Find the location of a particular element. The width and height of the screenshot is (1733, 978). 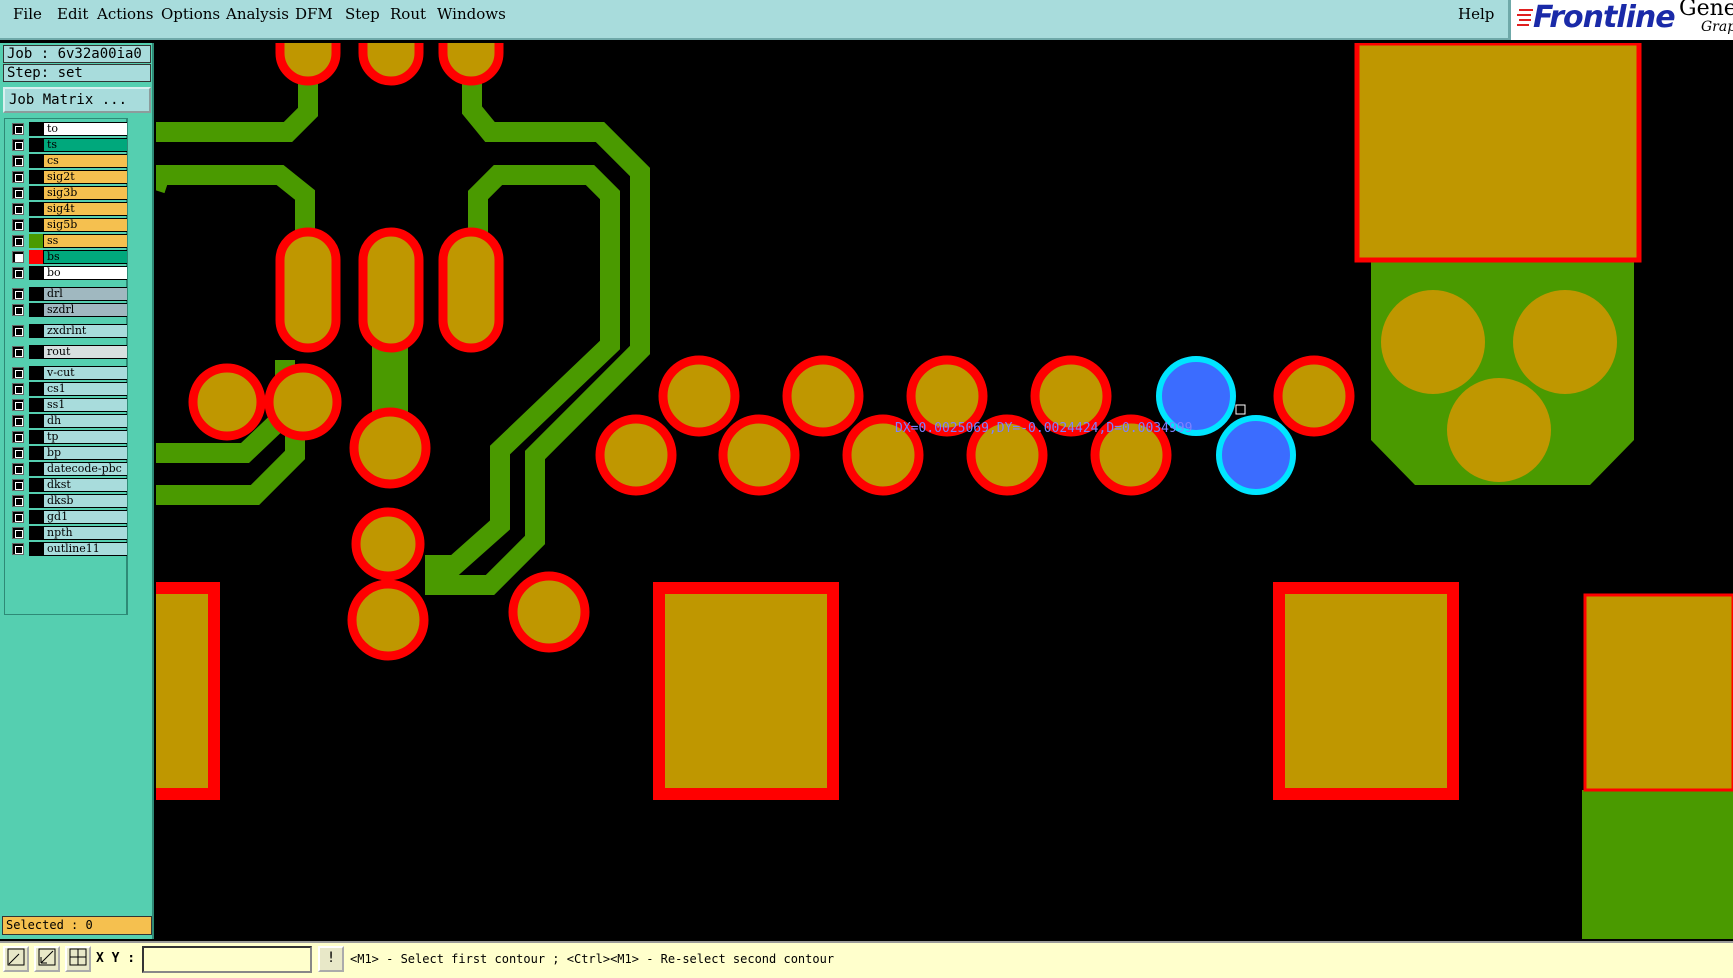

layer-row-bs: bs is located at coordinates (67, 257).